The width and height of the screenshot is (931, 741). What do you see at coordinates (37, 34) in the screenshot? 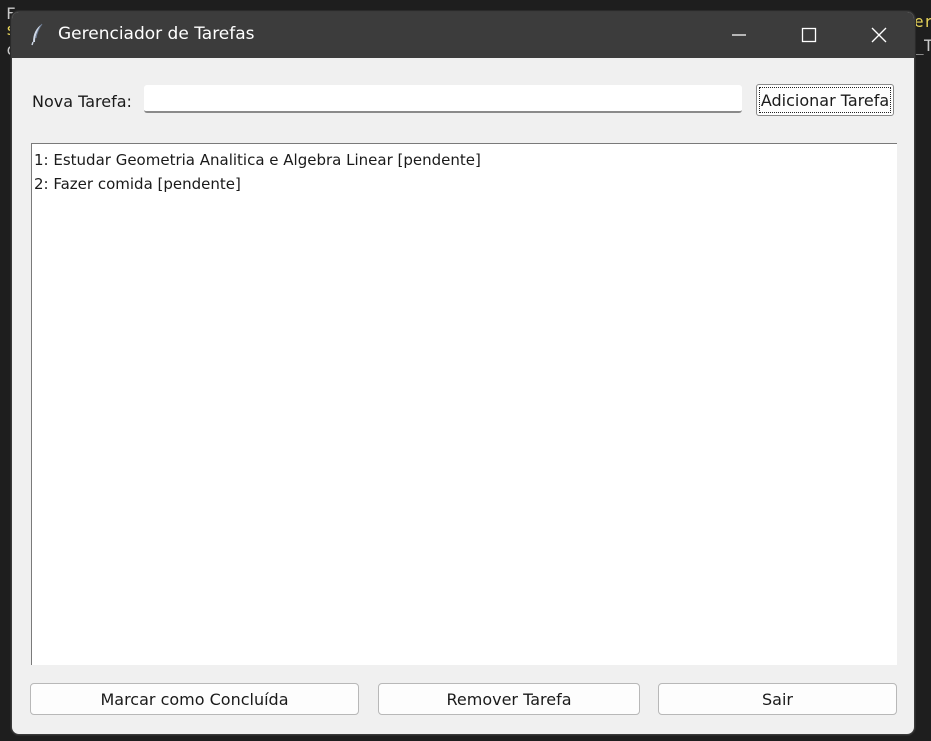
I see `feather-icon` at bounding box center [37, 34].